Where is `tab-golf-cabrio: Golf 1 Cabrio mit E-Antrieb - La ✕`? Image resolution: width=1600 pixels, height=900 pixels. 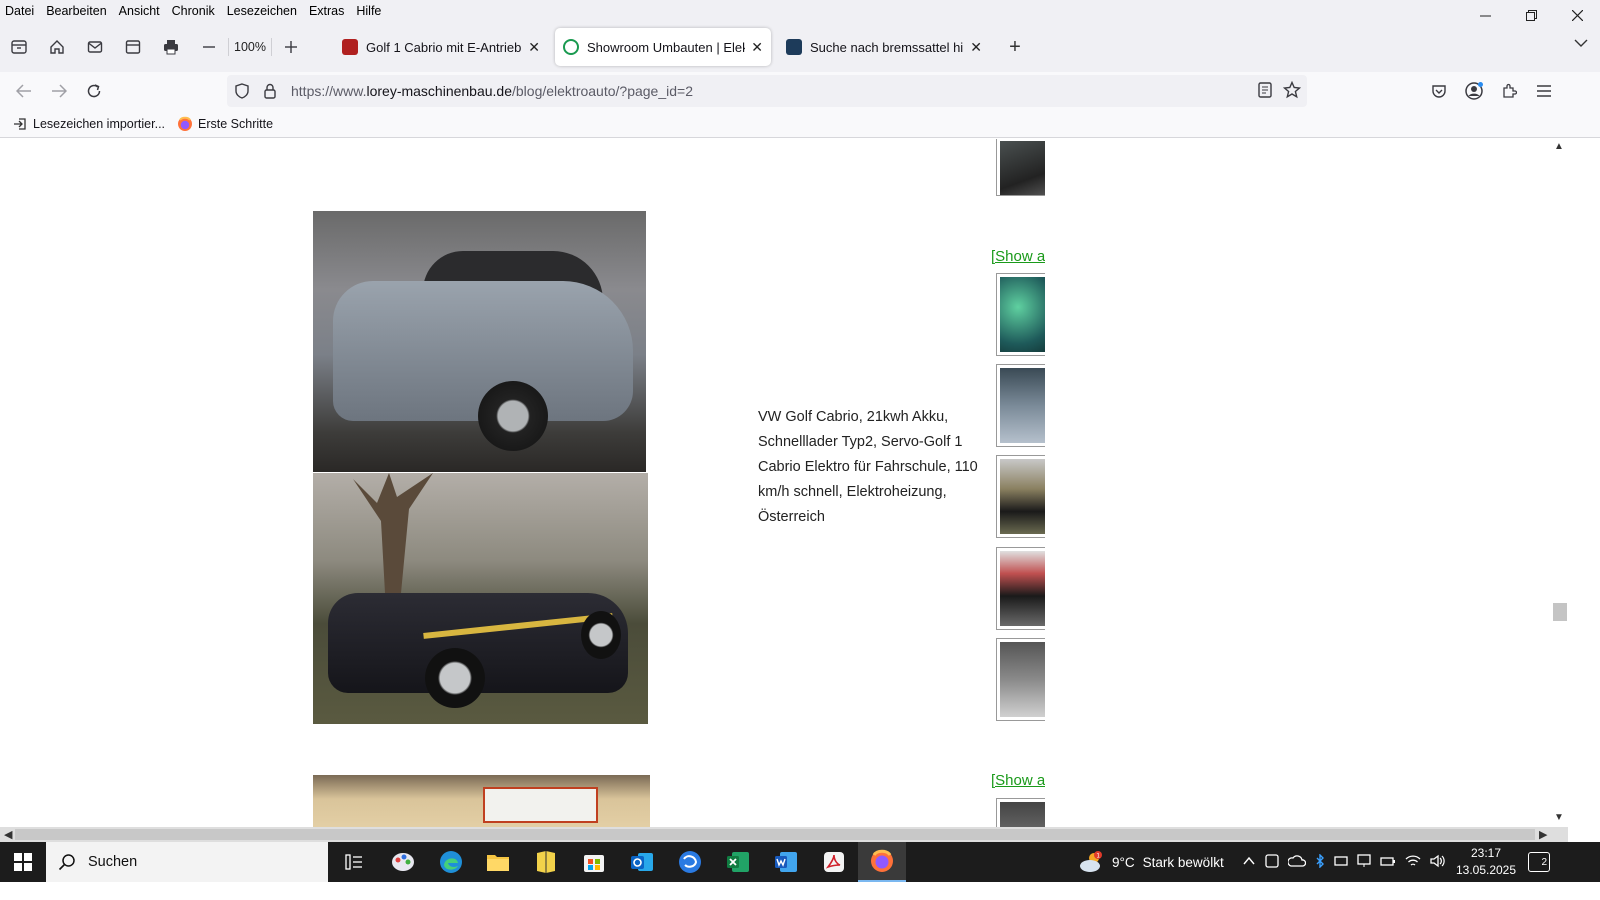
tab-golf-cabrio: Golf 1 Cabrio mit E-Antrieb - La ✕ is located at coordinates (441, 47).